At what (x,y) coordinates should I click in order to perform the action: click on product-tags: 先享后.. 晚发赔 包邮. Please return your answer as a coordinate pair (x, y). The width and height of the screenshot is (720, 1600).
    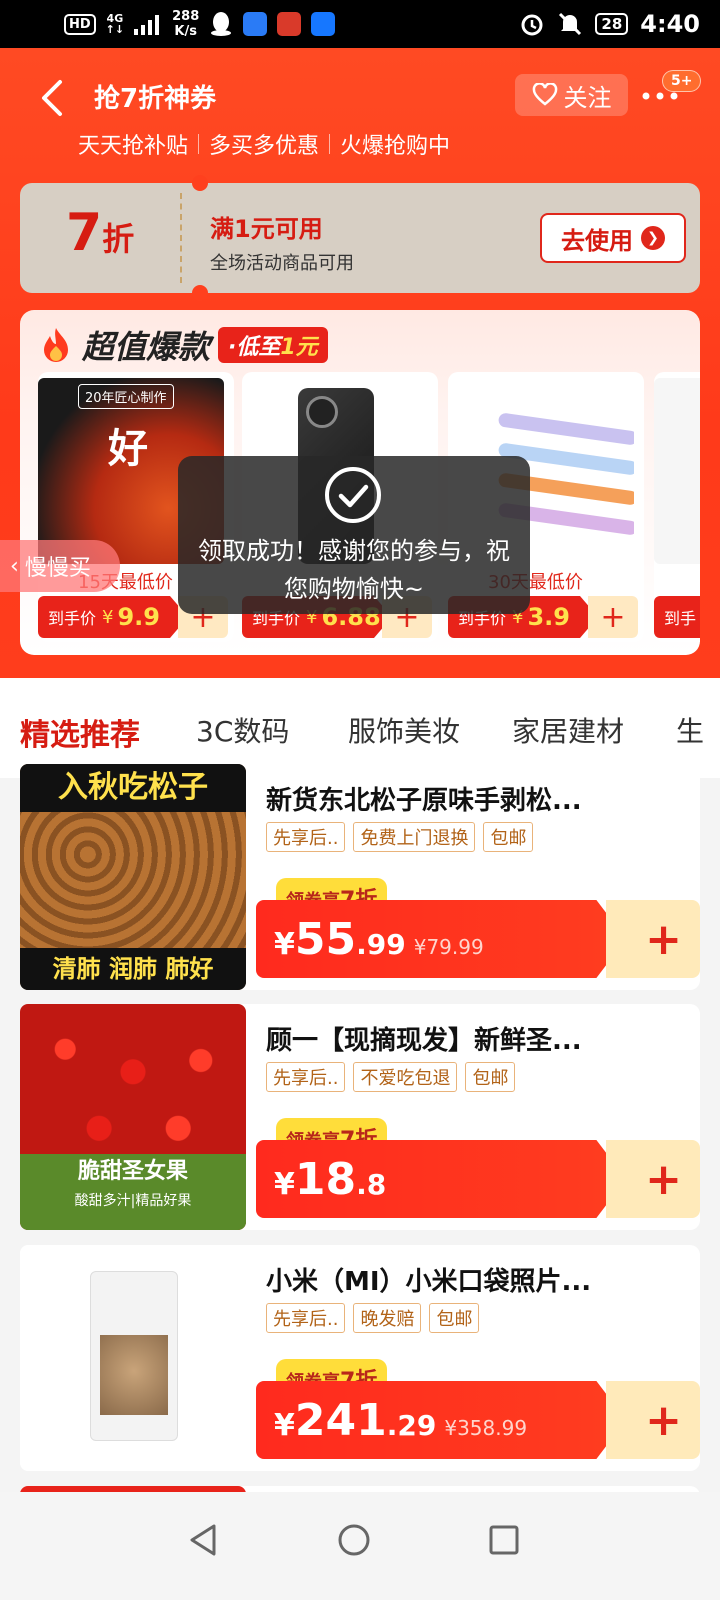
    Looking at the image, I should click on (373, 1318).